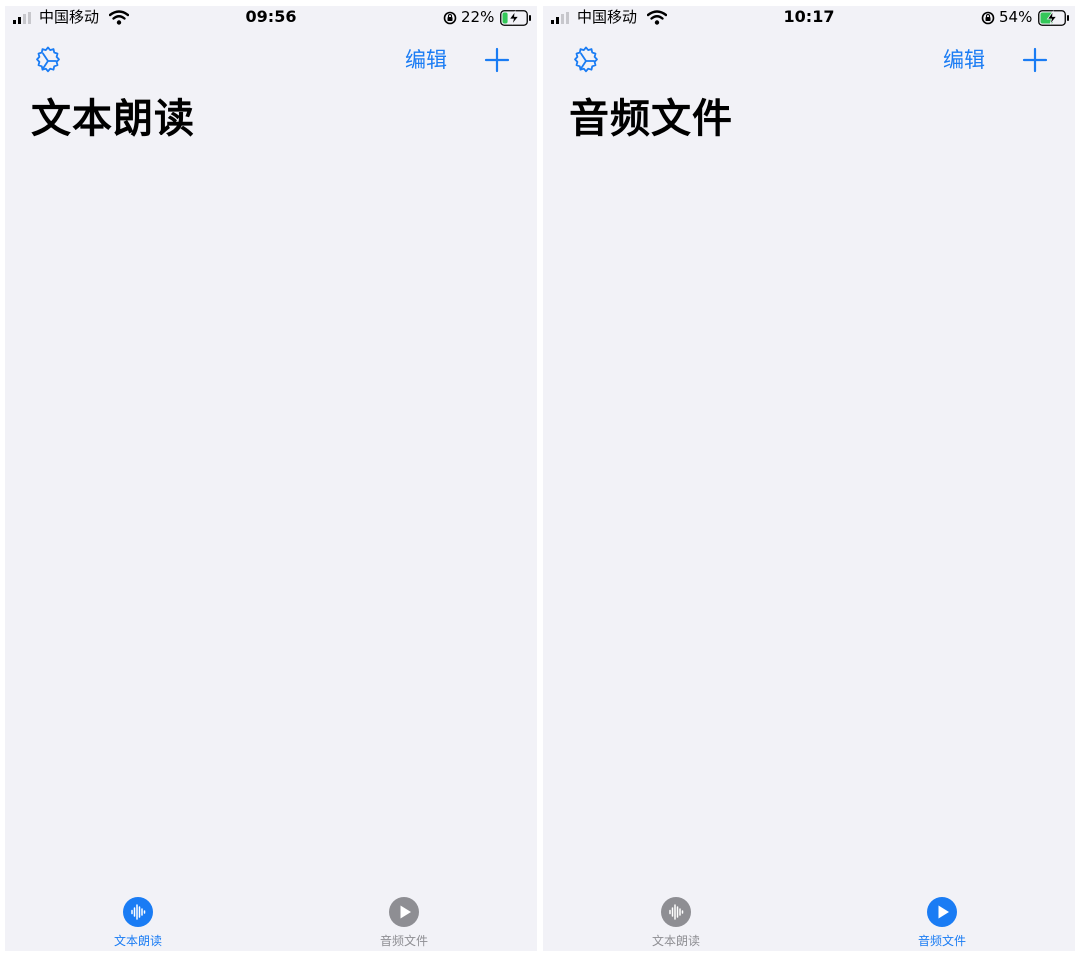  I want to click on status-bar: 中国移动 09:56 22%, so click(271, 18).